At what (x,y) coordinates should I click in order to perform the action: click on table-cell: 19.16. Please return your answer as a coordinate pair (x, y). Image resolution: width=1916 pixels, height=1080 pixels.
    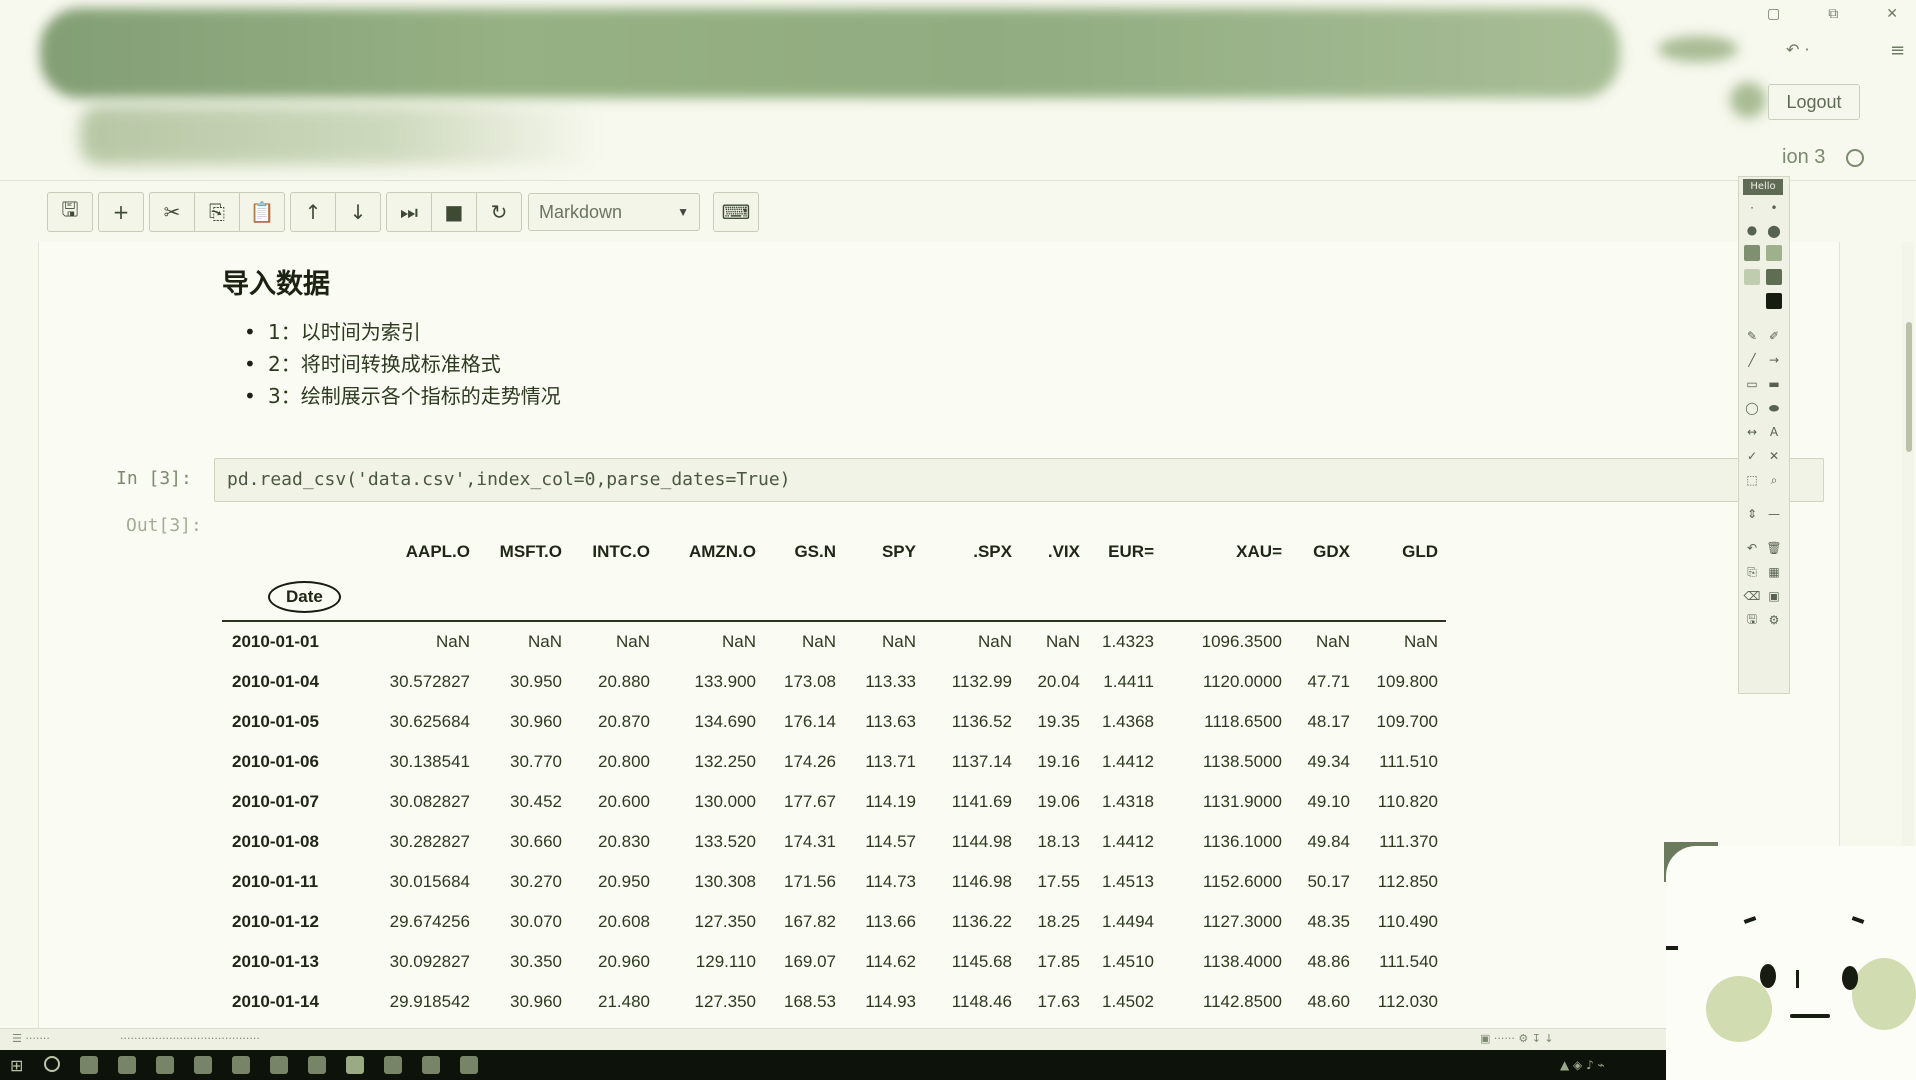
    Looking at the image, I should click on (1058, 761).